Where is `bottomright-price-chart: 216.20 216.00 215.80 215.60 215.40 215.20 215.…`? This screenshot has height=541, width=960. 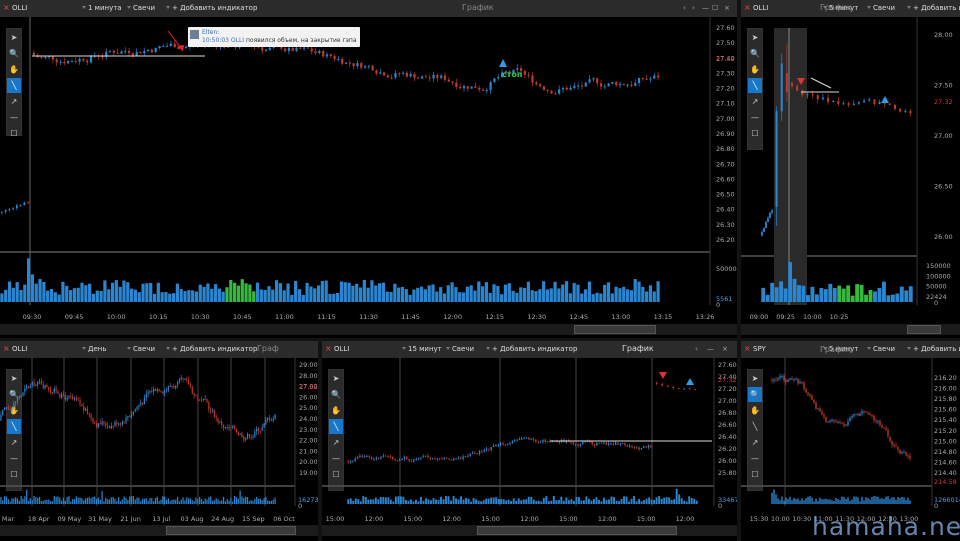
bottomright-price-chart: 216.20 216.00 215.80 215.60 215.40 215.20 215.… is located at coordinates (850, 441).